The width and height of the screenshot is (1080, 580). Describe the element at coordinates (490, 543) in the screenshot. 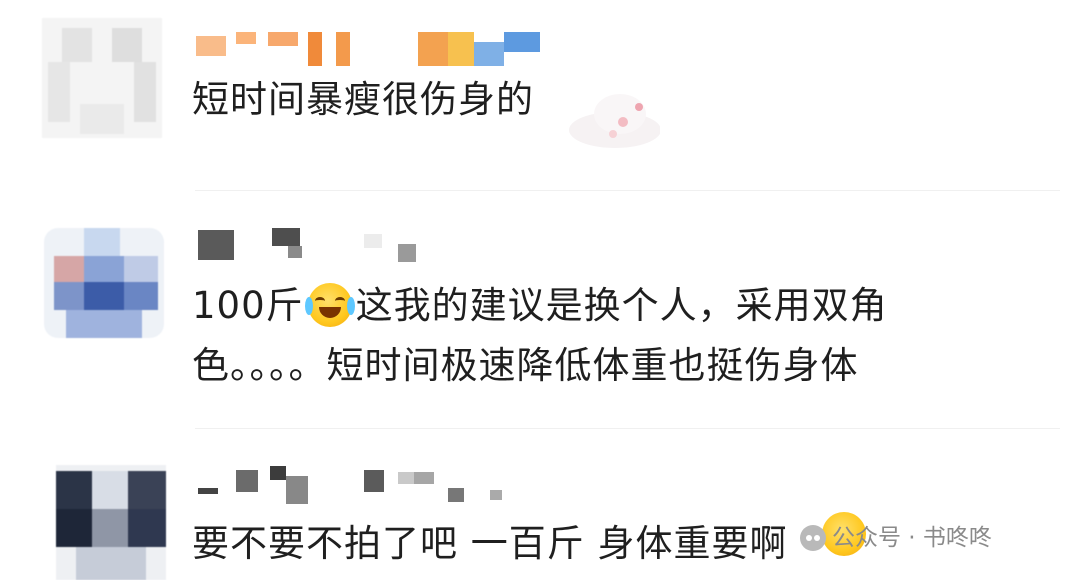

I see `comment-text: 要不要不拍了吧 一百斤 身体重要啊` at that location.